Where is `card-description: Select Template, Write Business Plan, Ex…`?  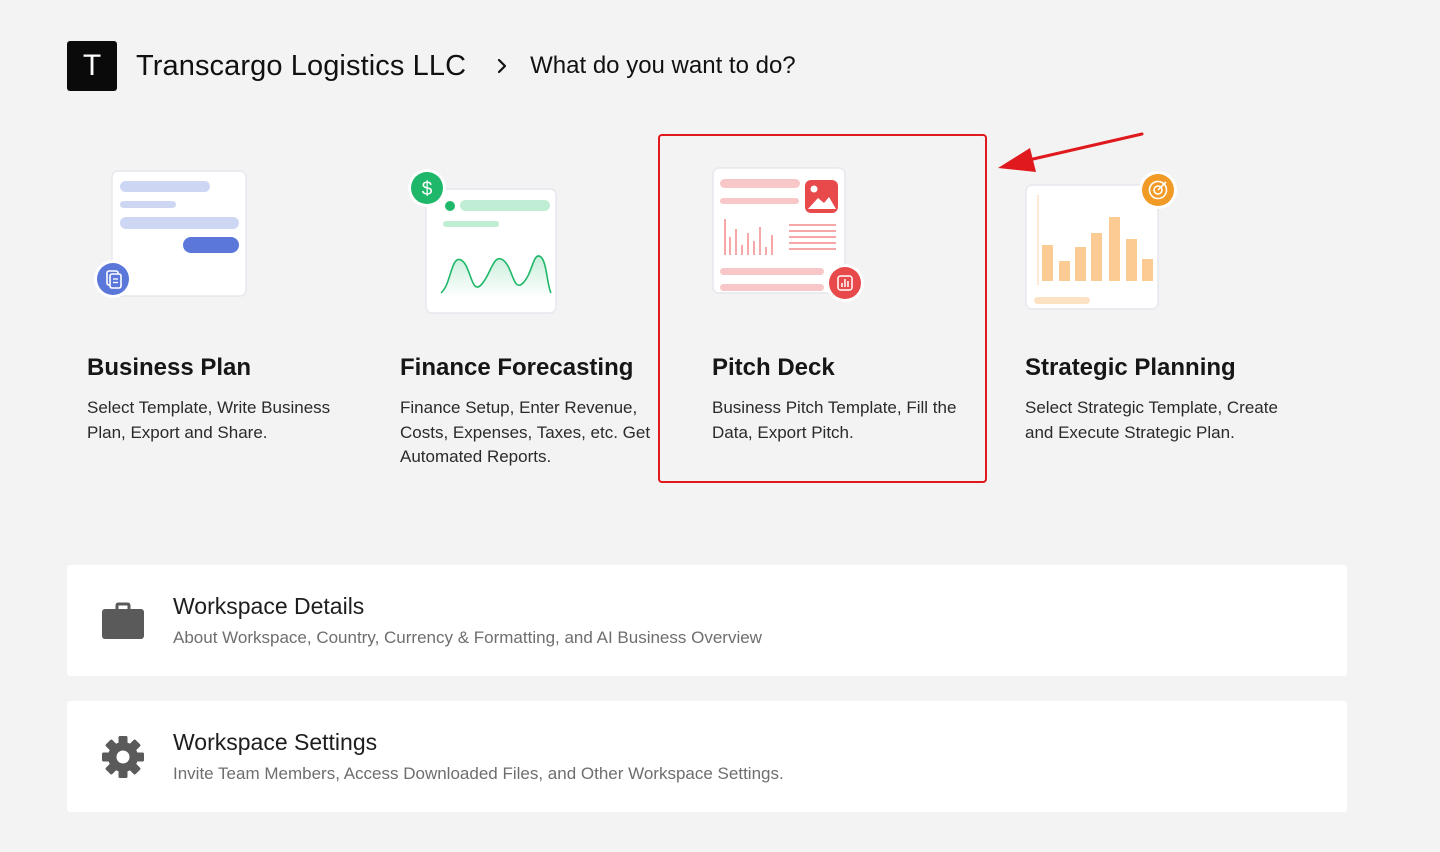 card-description: Select Template, Write Business Plan, Ex… is located at coordinates (209, 420).